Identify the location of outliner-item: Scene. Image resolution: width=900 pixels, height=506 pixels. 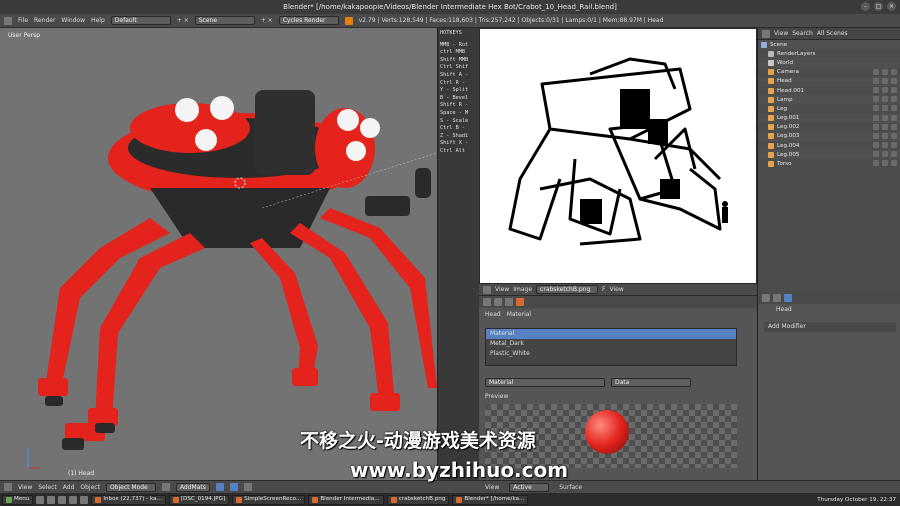
(829, 45).